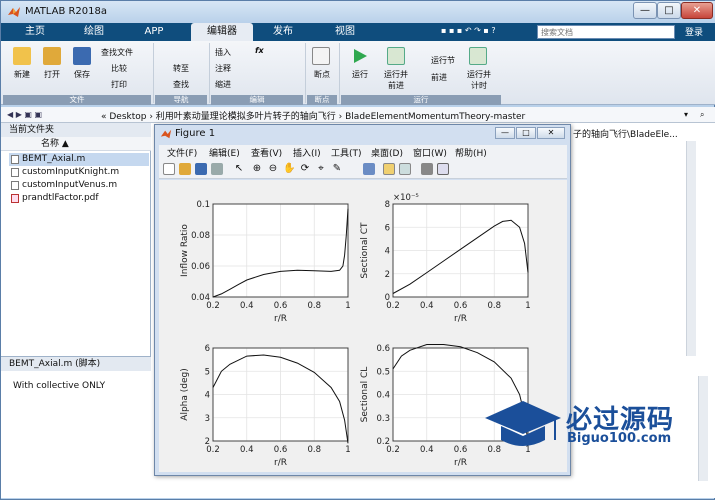 This screenshot has width=715, height=500. Describe the element at coordinates (22, 56) in the screenshot. I see `new-icon` at that location.